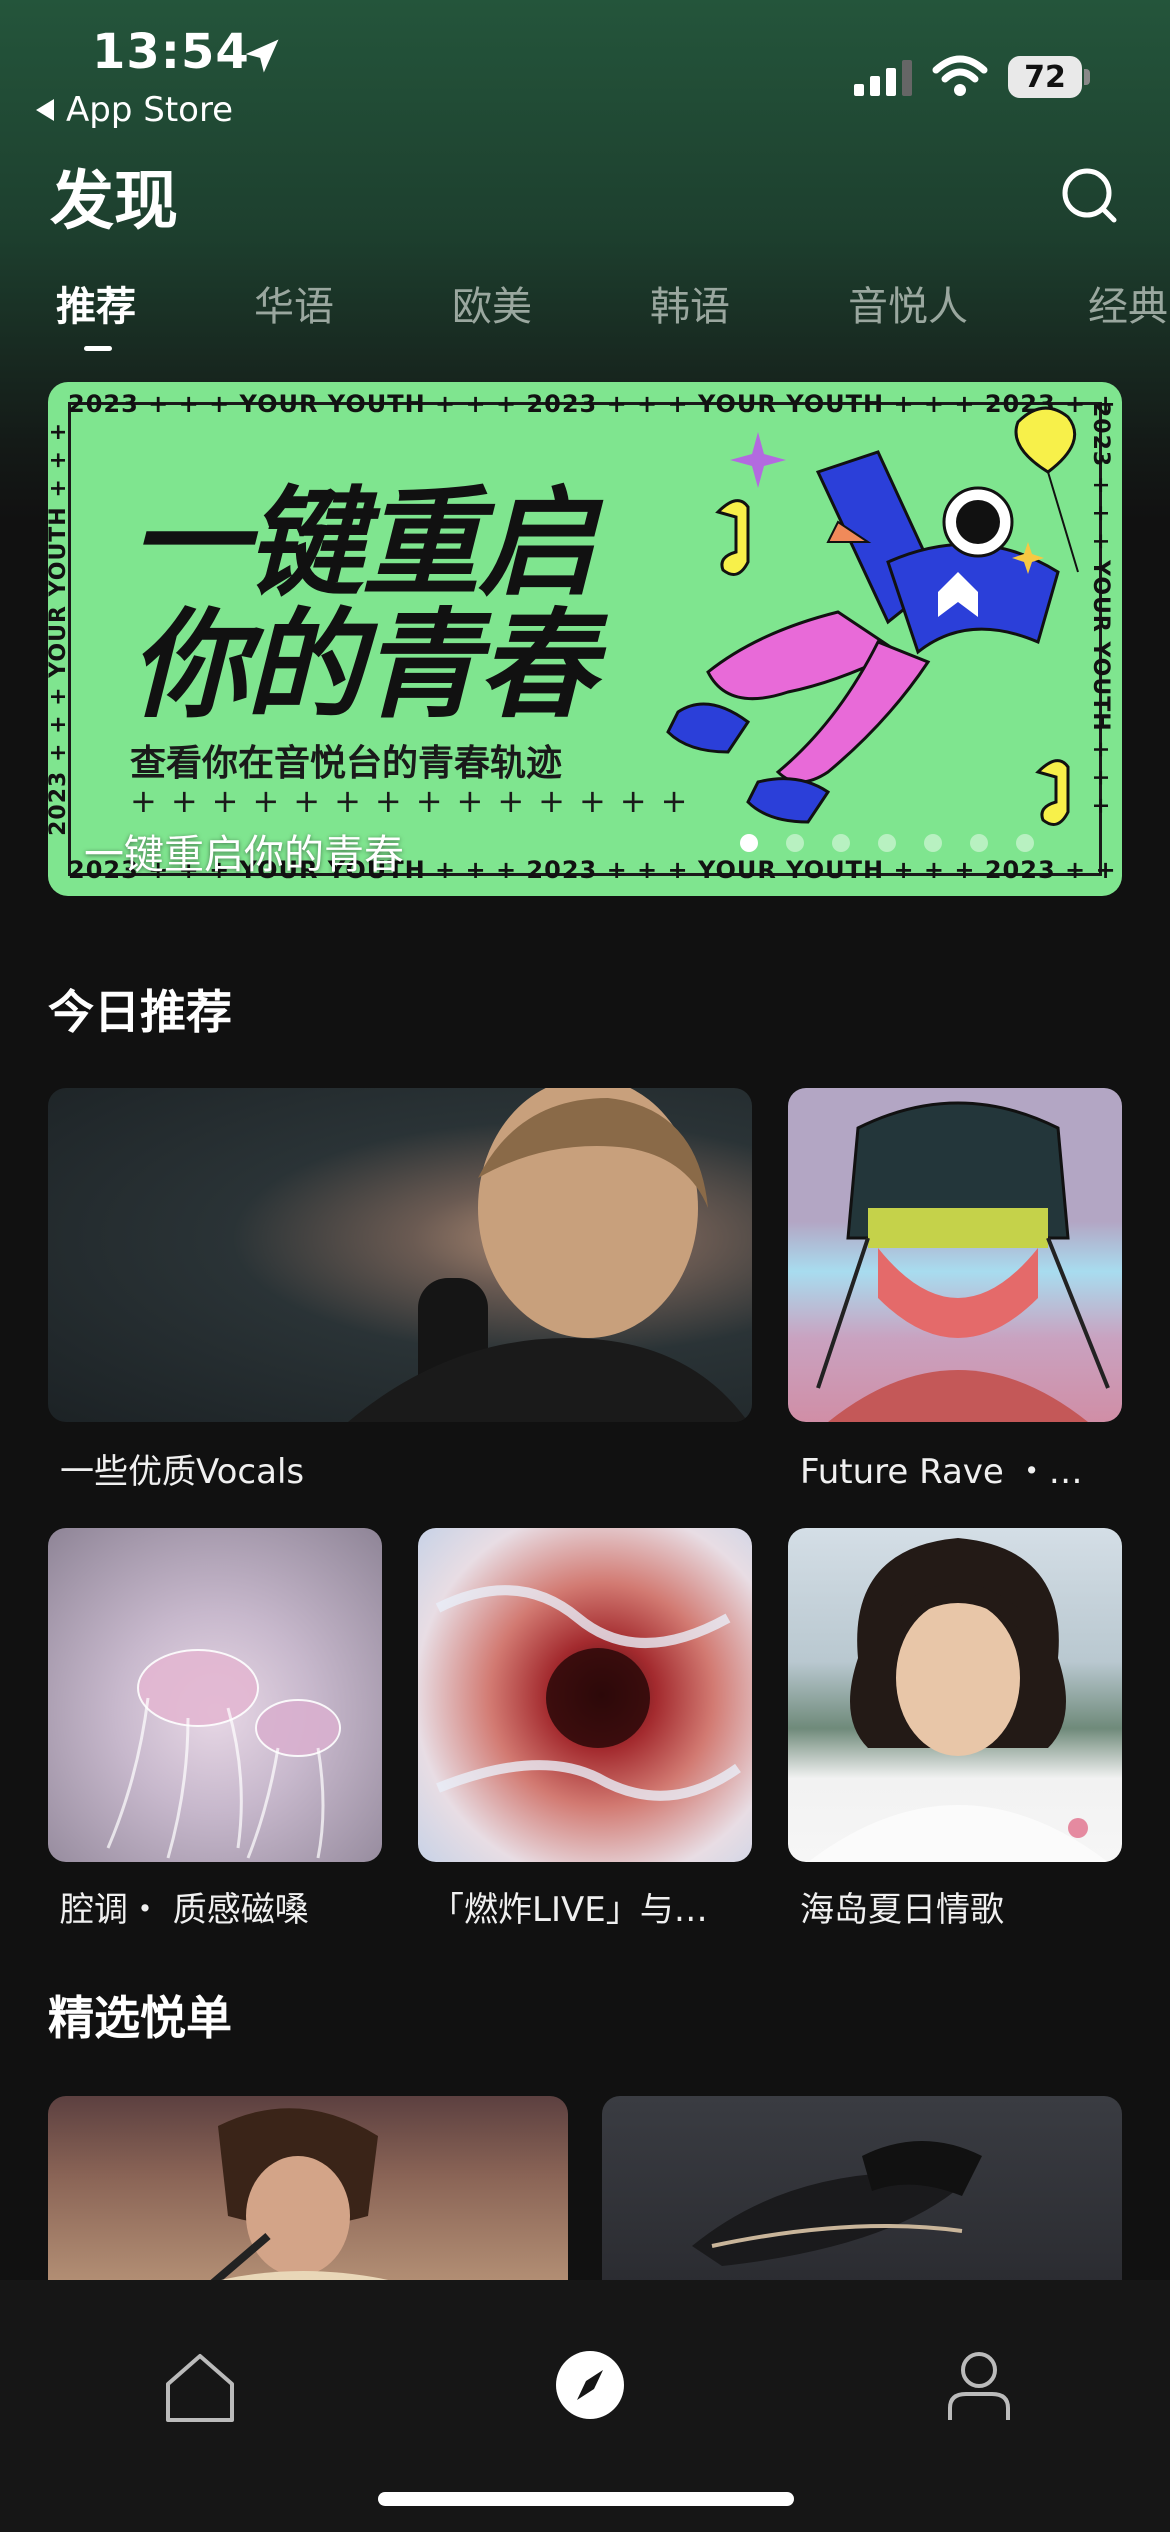 The width and height of the screenshot is (1170, 2532). Describe the element at coordinates (96, 303) in the screenshot. I see `tab-recommend: 推荐` at that location.